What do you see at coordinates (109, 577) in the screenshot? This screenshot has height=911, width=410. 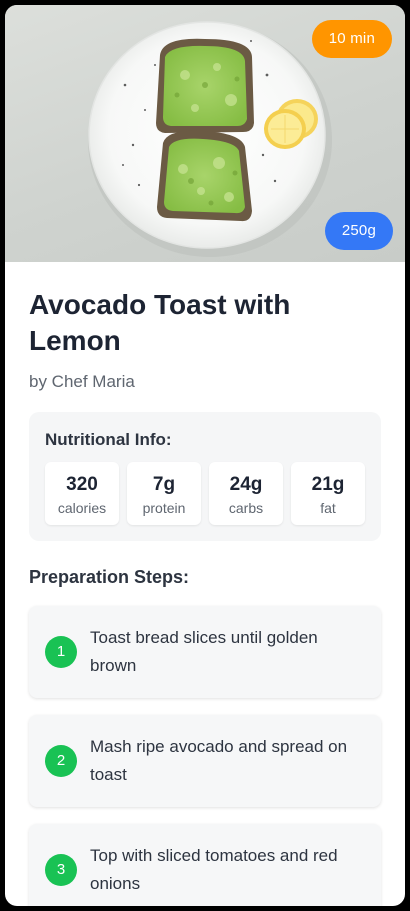 I see `steps-title: Preparation Steps:` at bounding box center [109, 577].